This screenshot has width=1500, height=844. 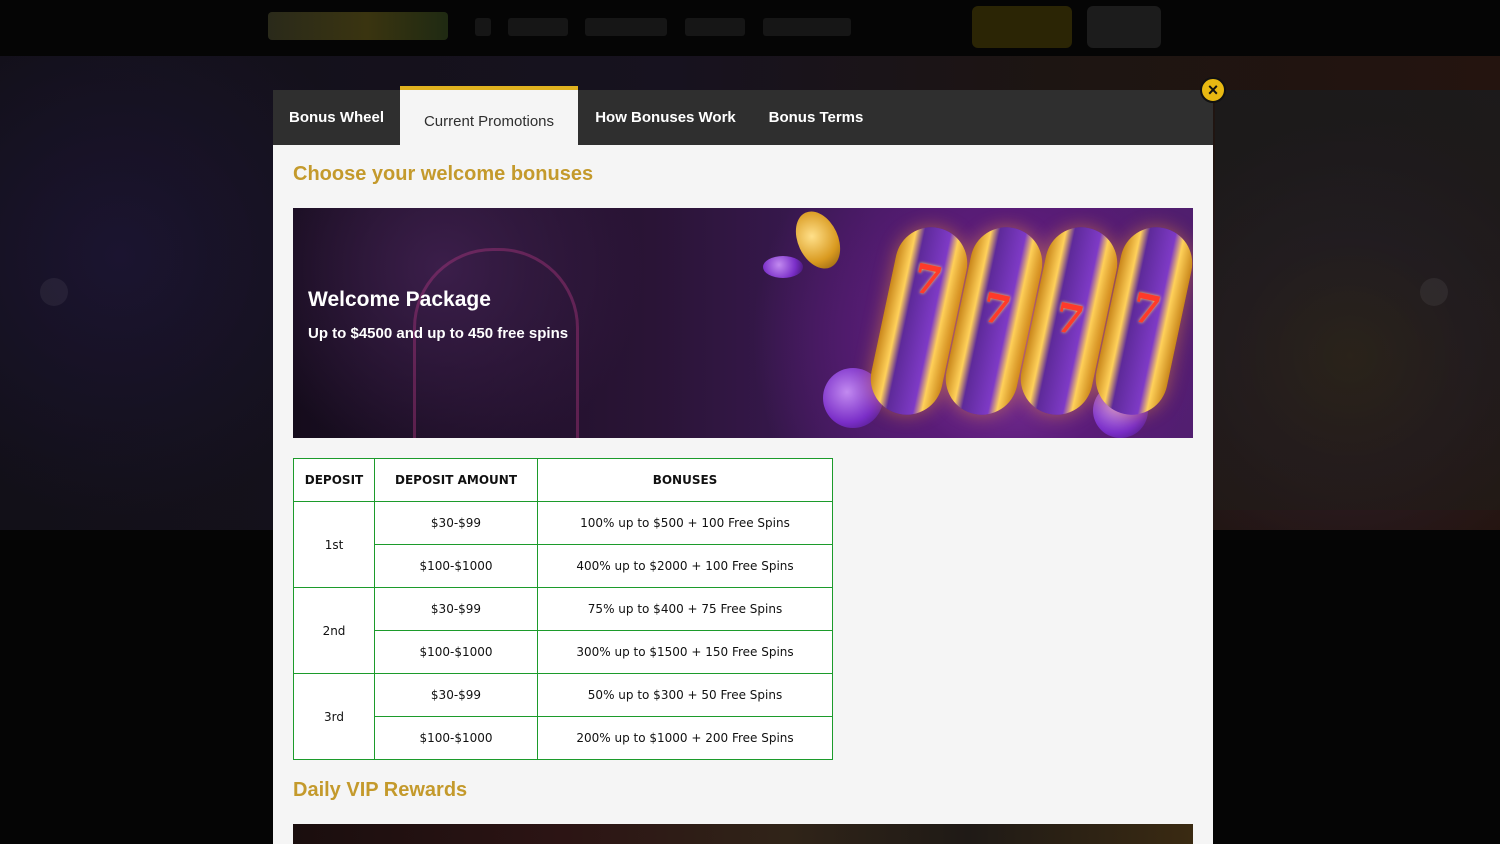 What do you see at coordinates (496, 343) in the screenshot?
I see `slot-machine-backdrop` at bounding box center [496, 343].